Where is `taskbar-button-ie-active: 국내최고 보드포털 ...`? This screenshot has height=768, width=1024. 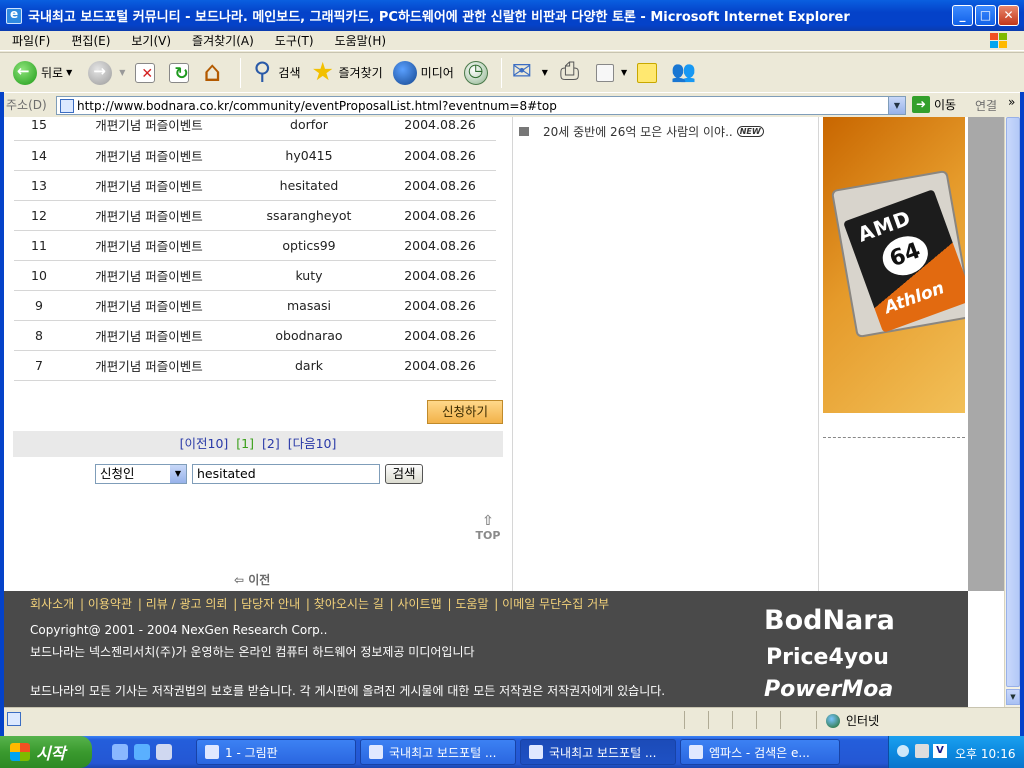 taskbar-button-ie-active: 국내최고 보드포털 ... is located at coordinates (598, 752).